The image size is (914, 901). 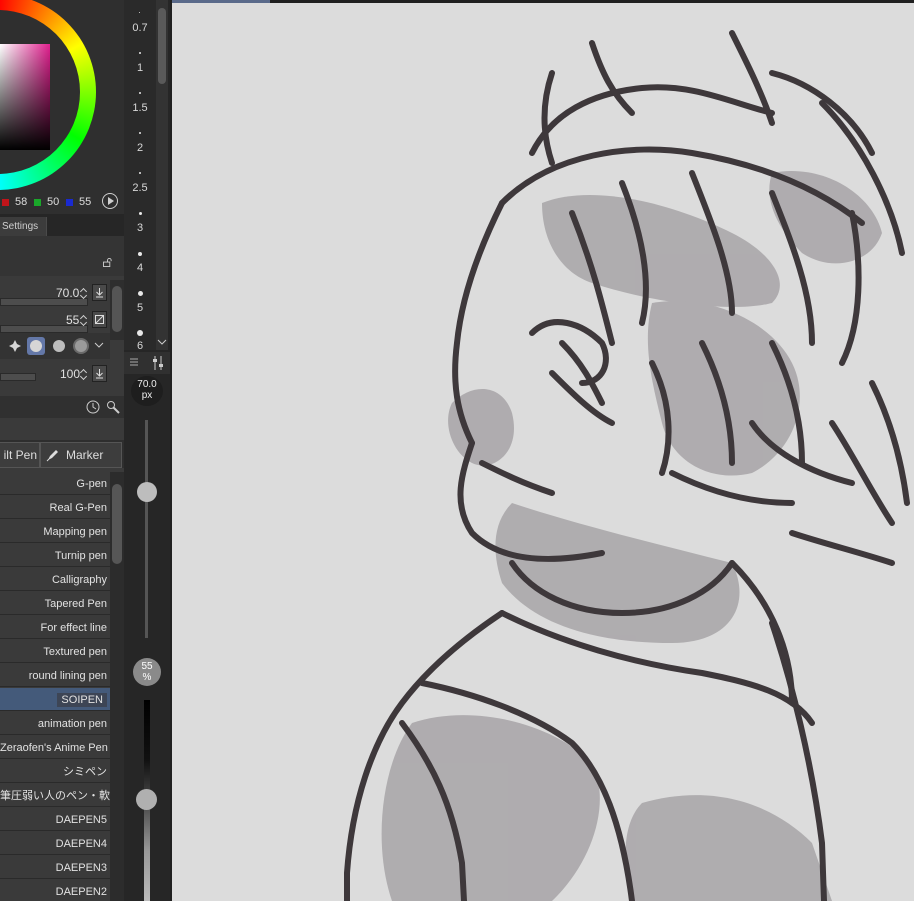 I want to click on list-item: For effect line, so click(x=55, y=627).